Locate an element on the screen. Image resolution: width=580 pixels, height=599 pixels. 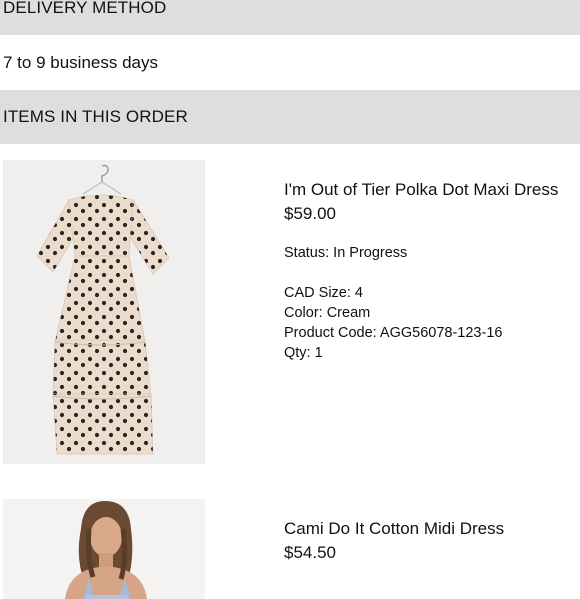
product-name: I'm Out of Tier Polka Dot Maxi Dress is located at coordinates (421, 190).